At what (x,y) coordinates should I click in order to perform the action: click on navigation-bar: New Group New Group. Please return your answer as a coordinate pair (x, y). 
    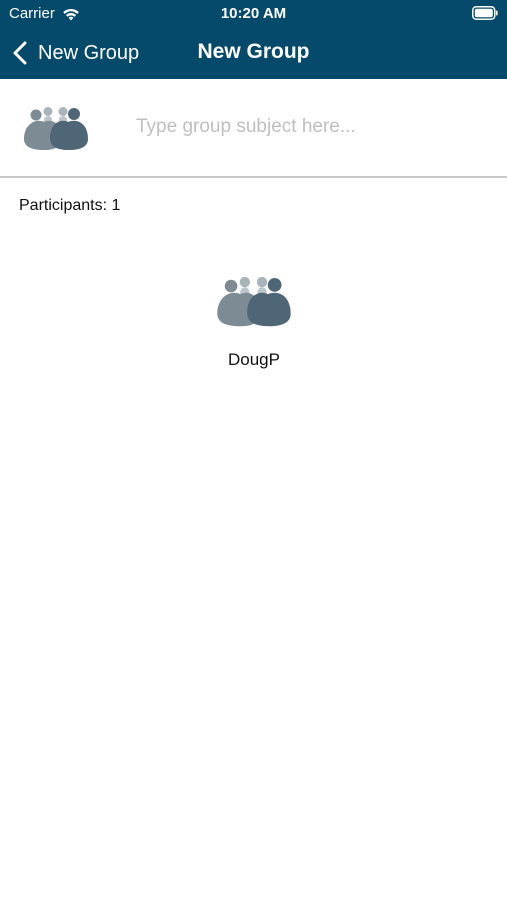
    Looking at the image, I should click on (253, 53).